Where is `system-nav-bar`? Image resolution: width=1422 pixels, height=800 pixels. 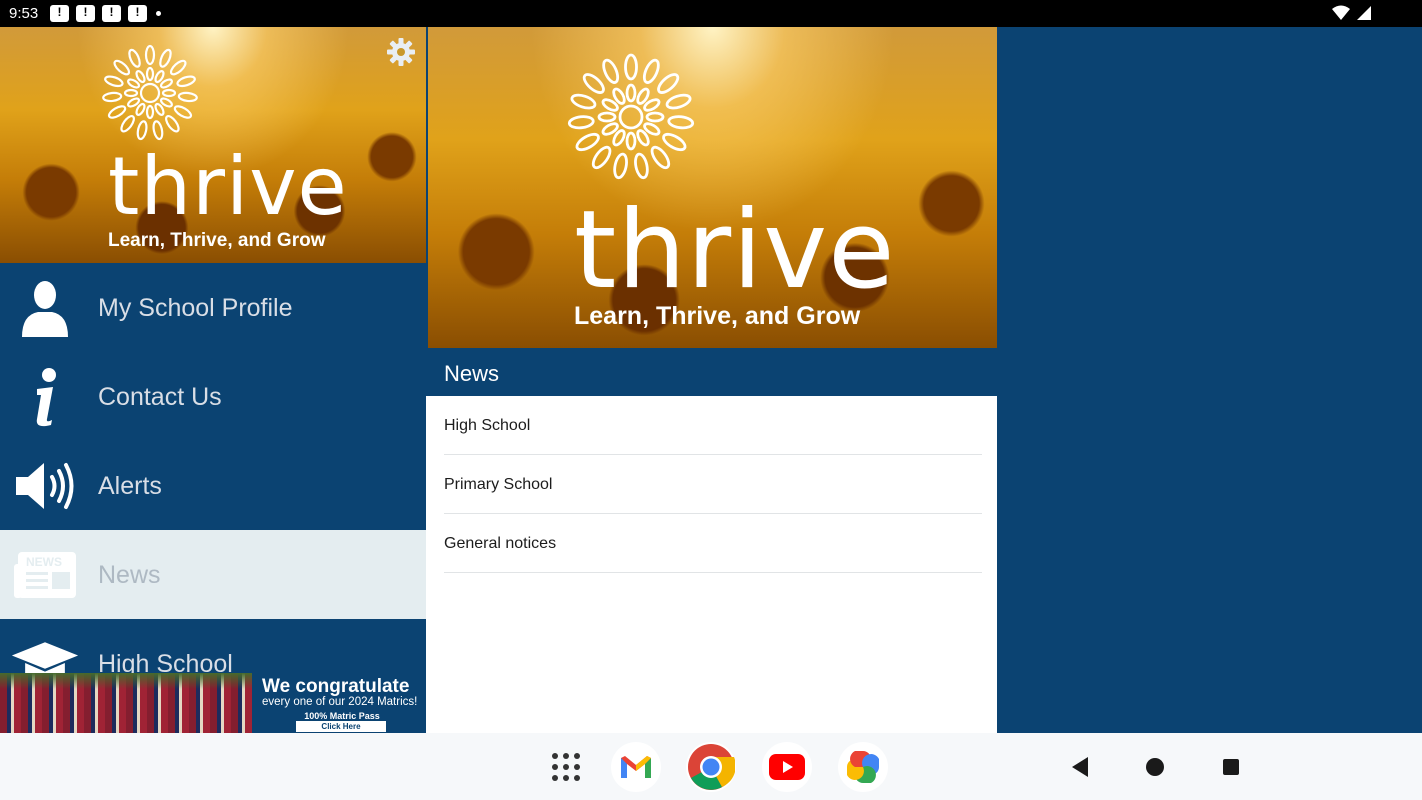
system-nav-bar is located at coordinates (711, 766).